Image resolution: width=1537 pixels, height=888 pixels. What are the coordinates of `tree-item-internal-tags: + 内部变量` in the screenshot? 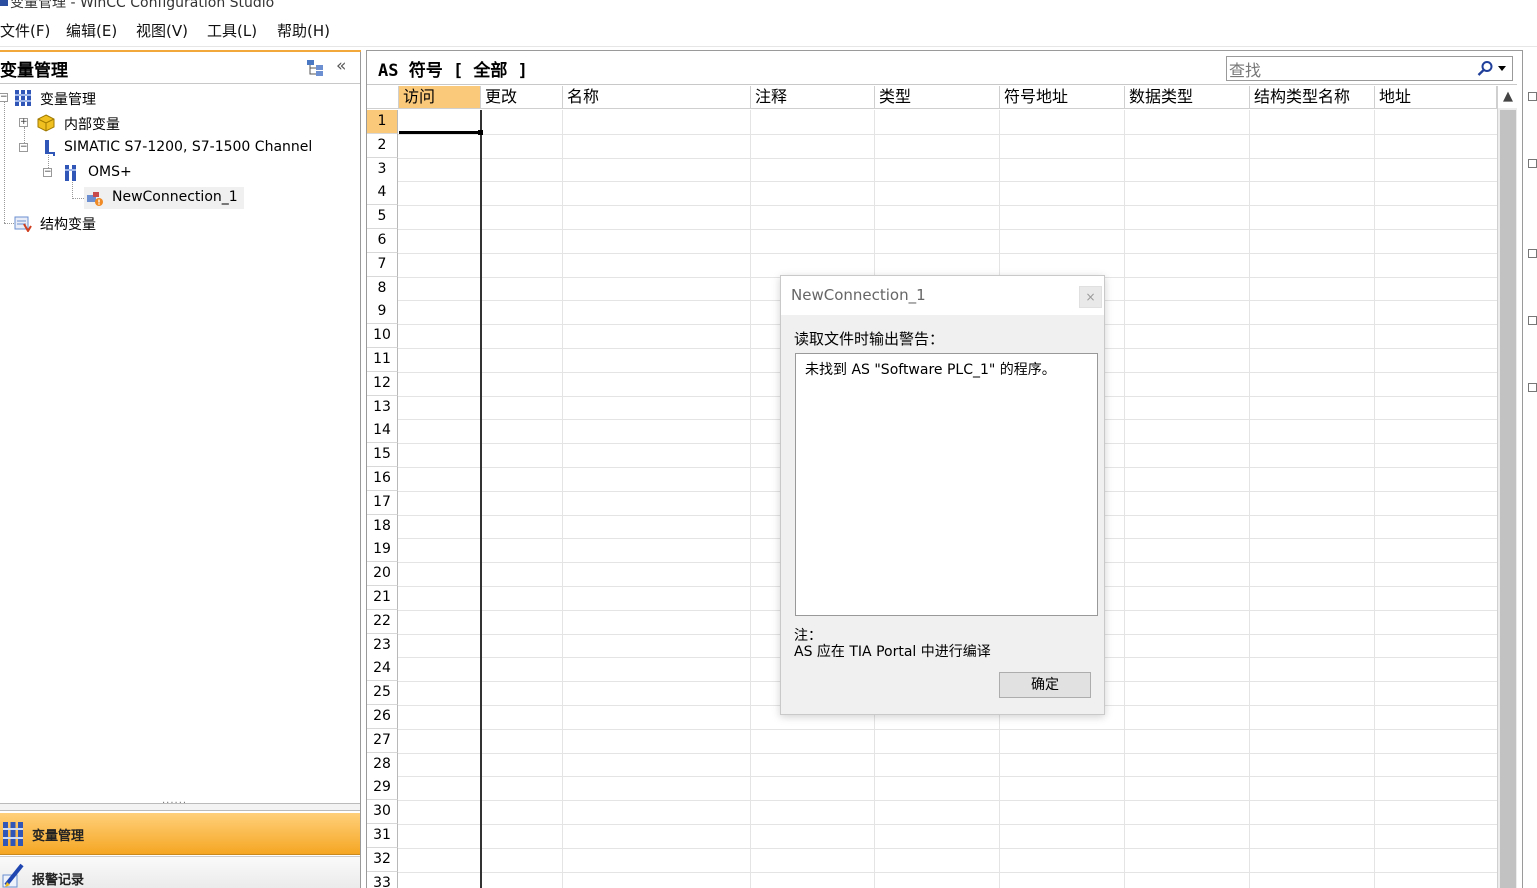 It's located at (100, 123).